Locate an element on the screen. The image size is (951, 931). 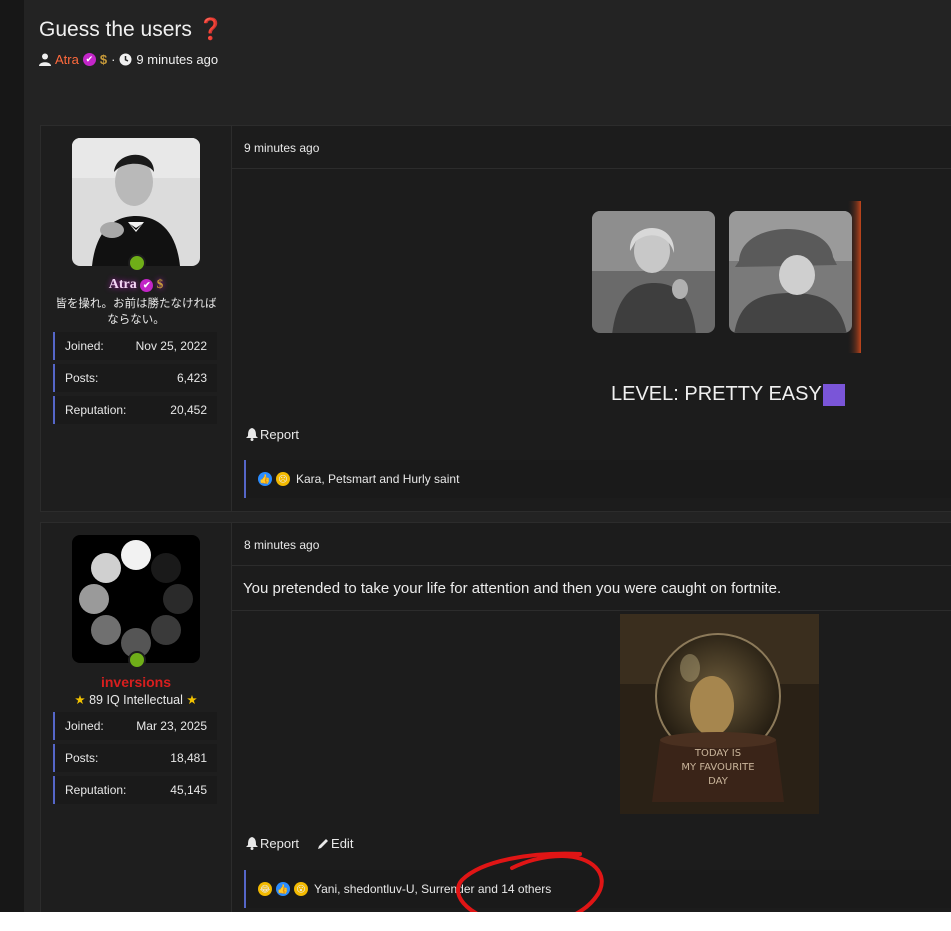
annotation-circle is located at coordinates (530, 881).